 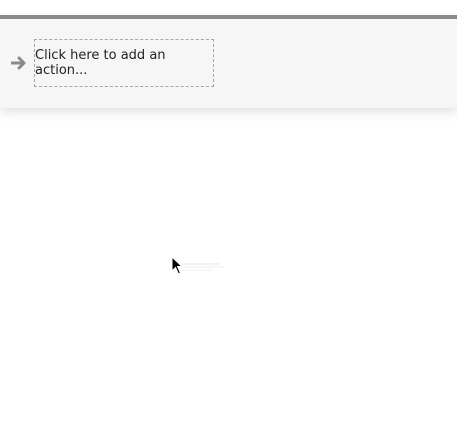 What do you see at coordinates (203, 267) in the screenshot?
I see `cursor-motion-trail` at bounding box center [203, 267].